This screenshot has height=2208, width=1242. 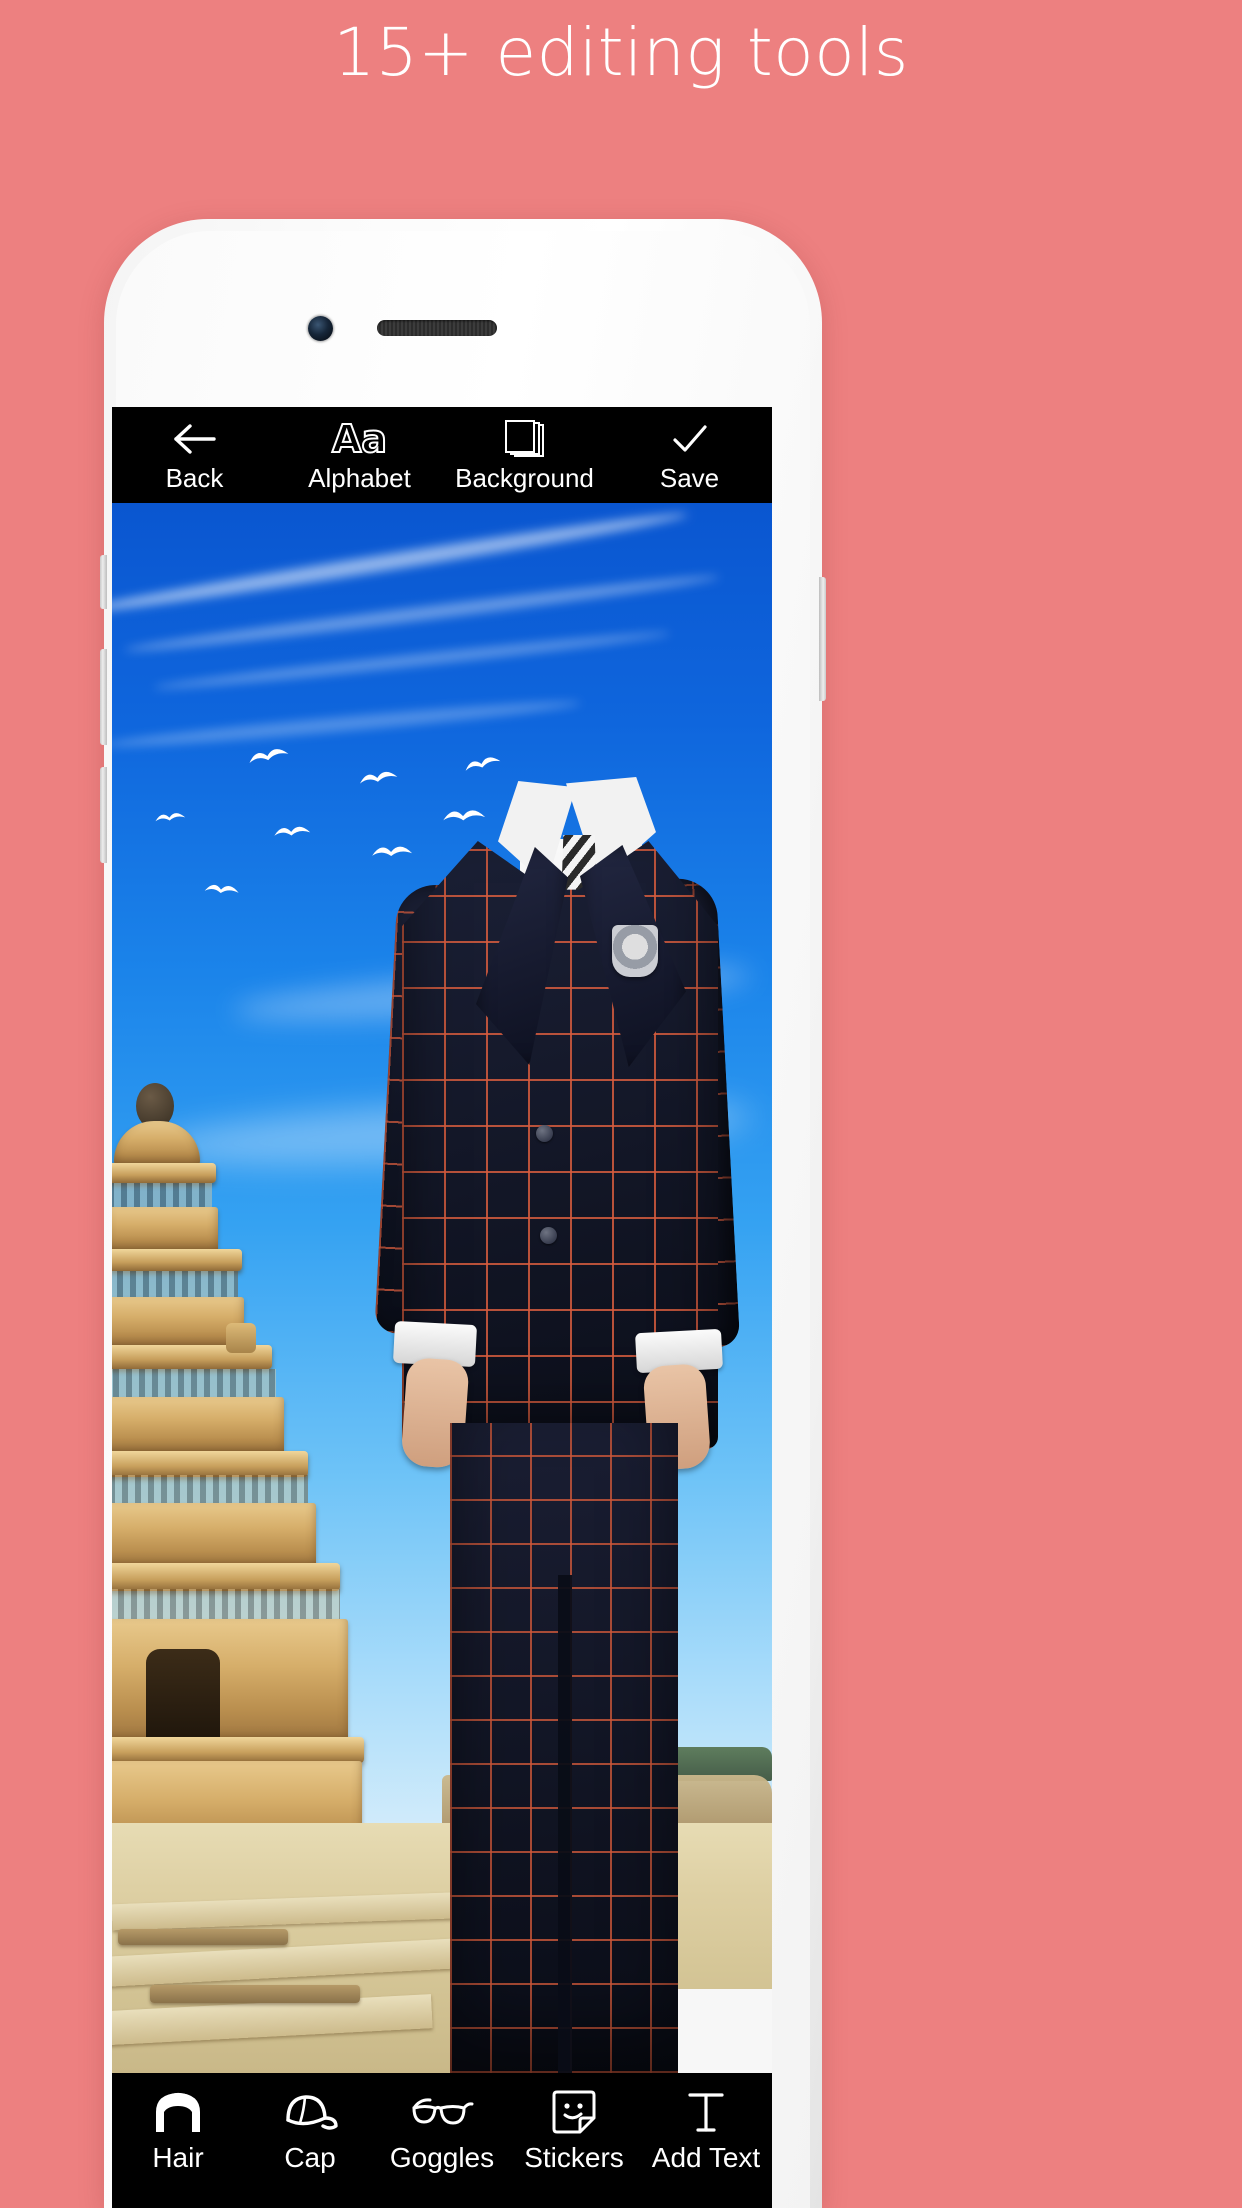 I want to click on cap-button: Cap, so click(x=310, y=2124).